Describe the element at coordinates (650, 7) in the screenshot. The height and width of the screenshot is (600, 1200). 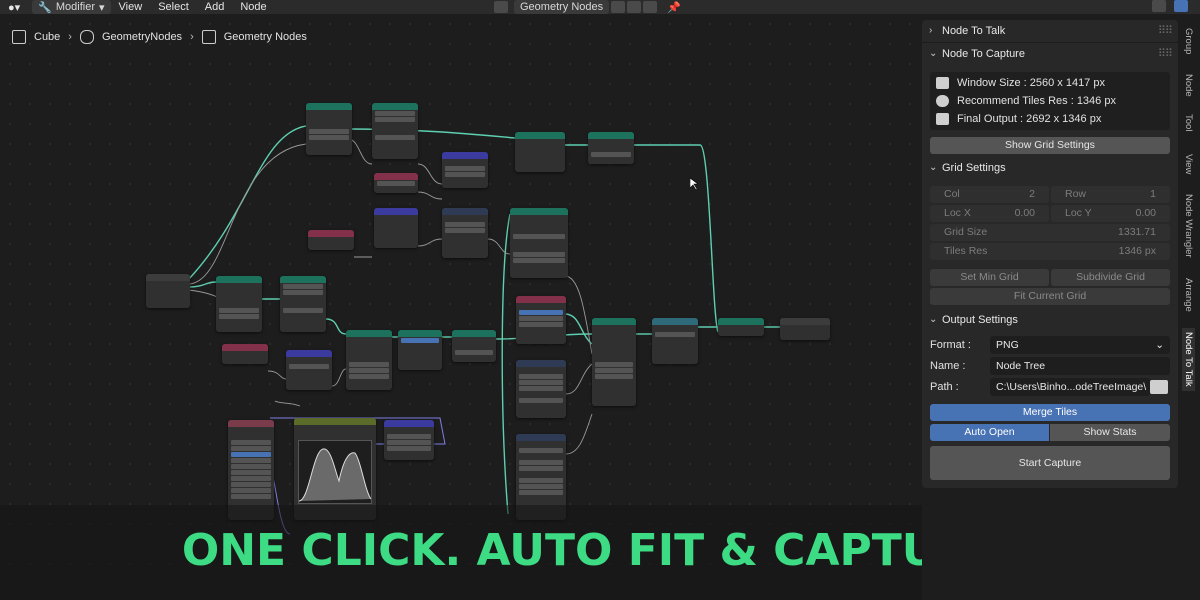
I see `close-icon` at that location.